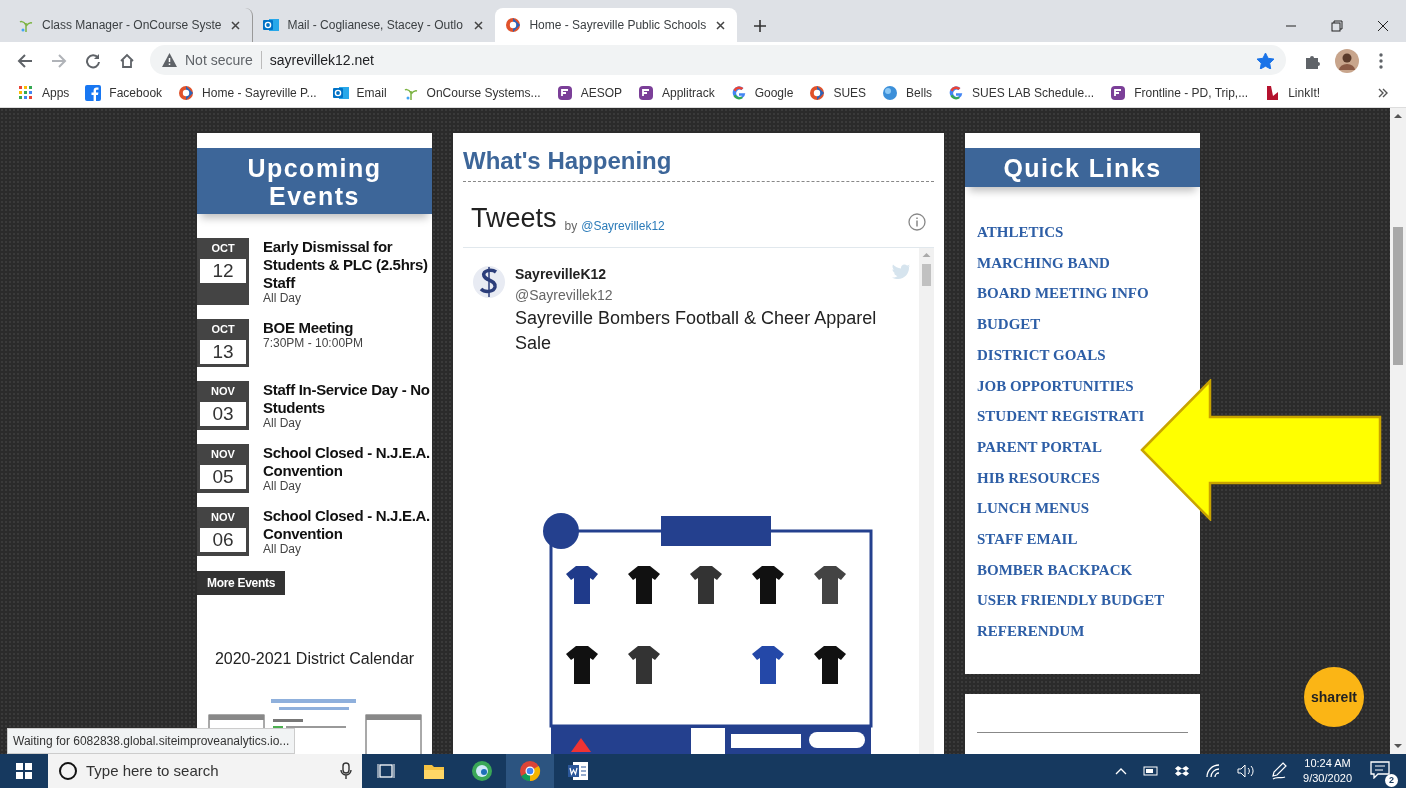 The height and width of the screenshot is (788, 1406). I want to click on quick-link: LUNCH MENUS, so click(1033, 509).